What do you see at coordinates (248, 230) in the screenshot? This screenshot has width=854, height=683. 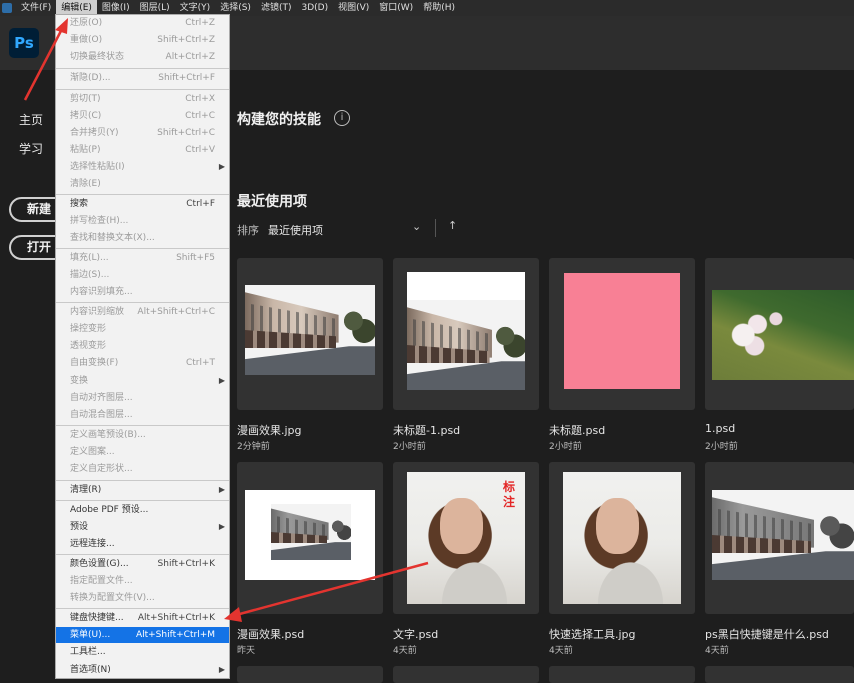 I see `sort-label: 排序` at bounding box center [248, 230].